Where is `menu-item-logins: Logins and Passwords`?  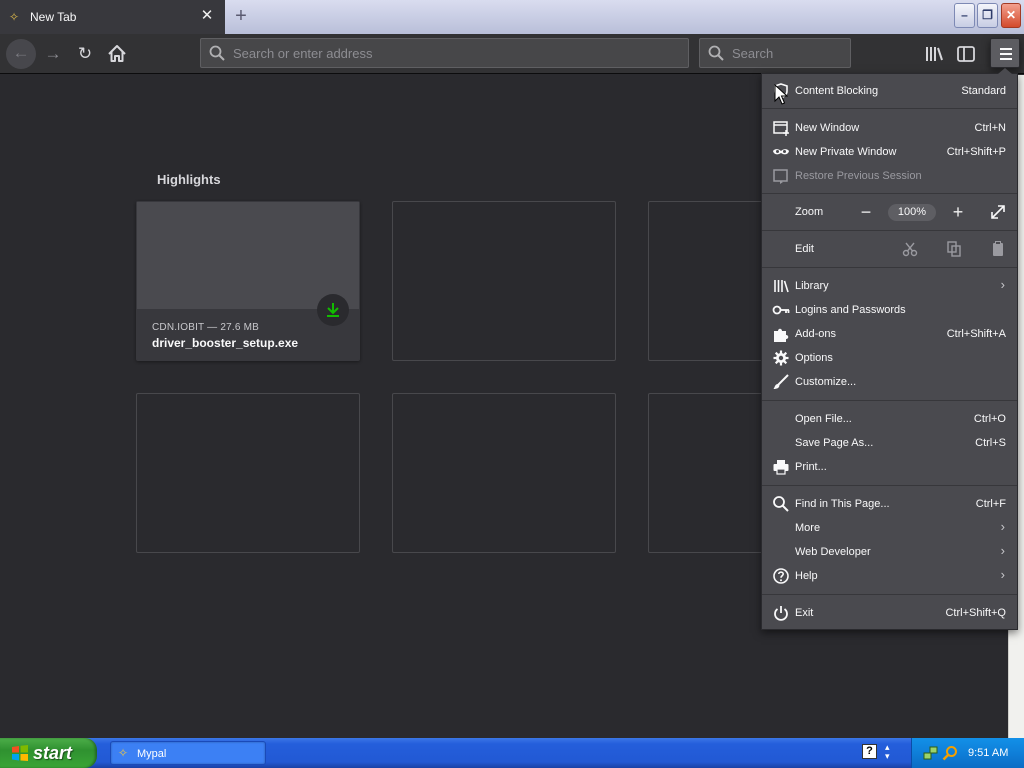
menu-item-logins: Logins and Passwords is located at coordinates (889, 310).